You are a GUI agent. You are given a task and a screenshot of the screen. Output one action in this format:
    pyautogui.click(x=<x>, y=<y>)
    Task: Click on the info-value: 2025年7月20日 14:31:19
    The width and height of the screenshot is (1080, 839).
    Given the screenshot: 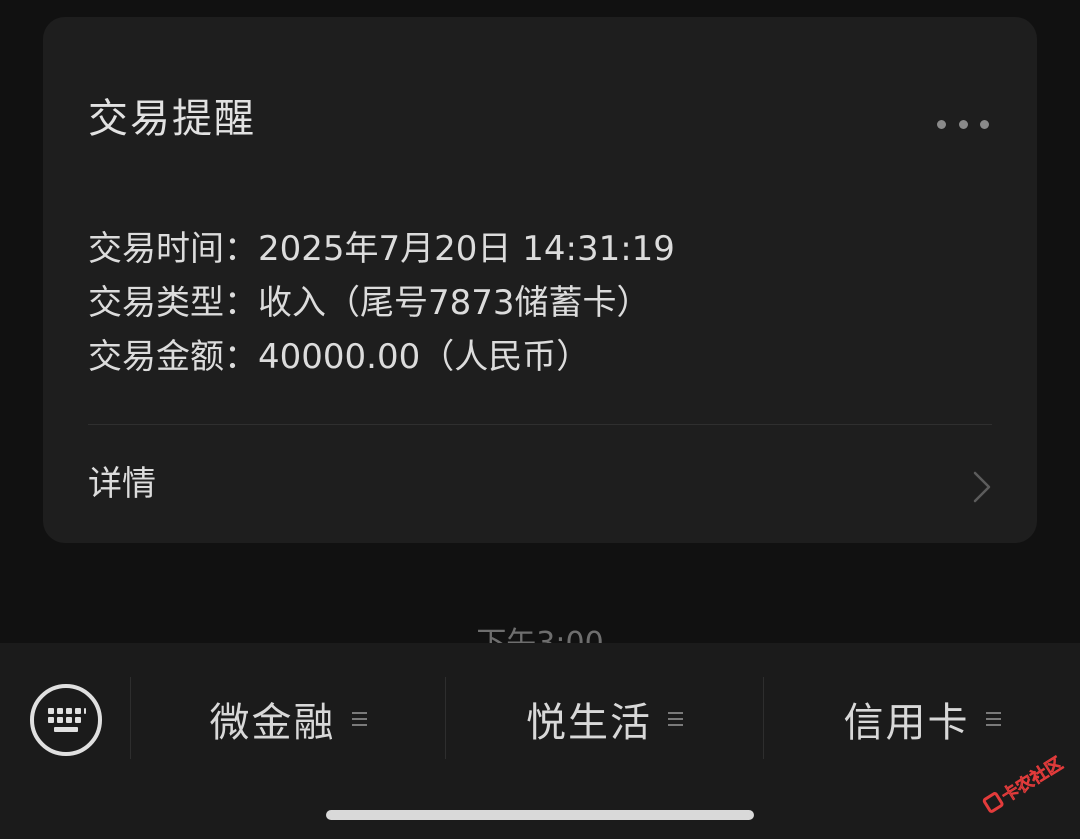 What is the action you would take?
    pyautogui.click(x=466, y=249)
    